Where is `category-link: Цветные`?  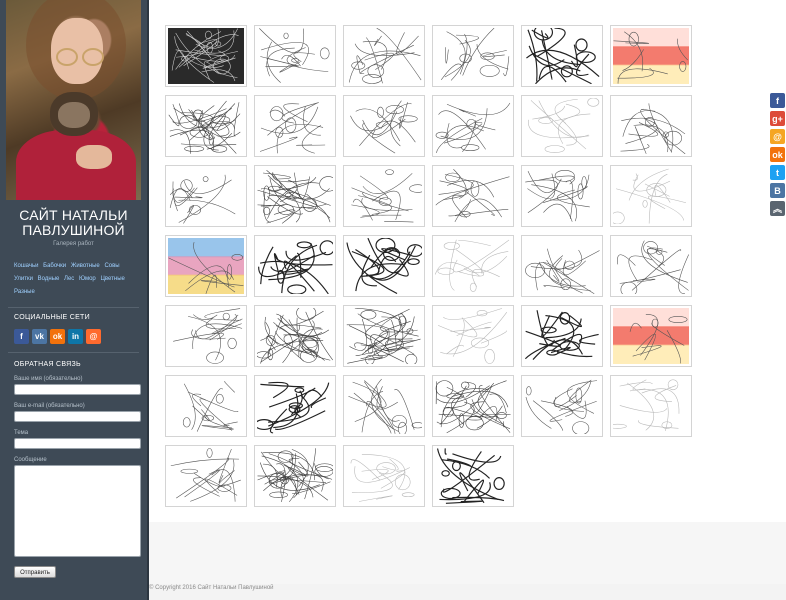
category-link: Цветные is located at coordinates (112, 279).